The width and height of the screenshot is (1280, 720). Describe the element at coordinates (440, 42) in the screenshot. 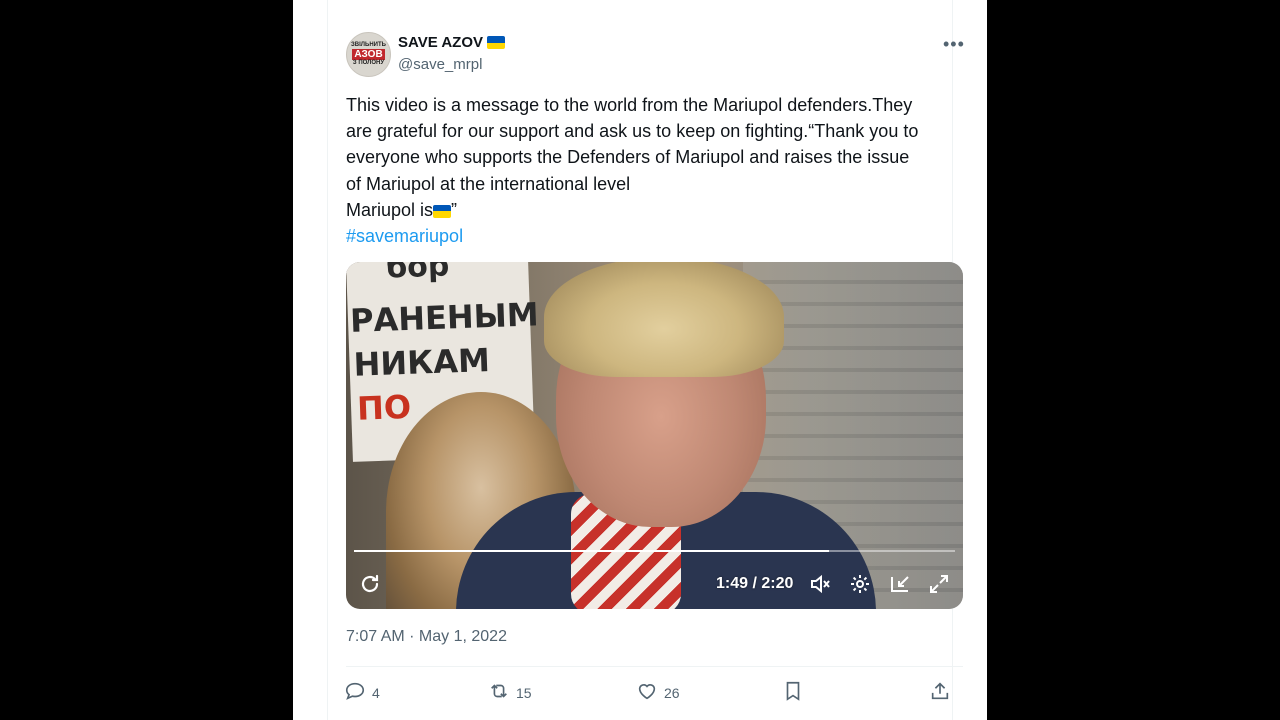

I see `author-display-name: SAVE AZOV` at that location.